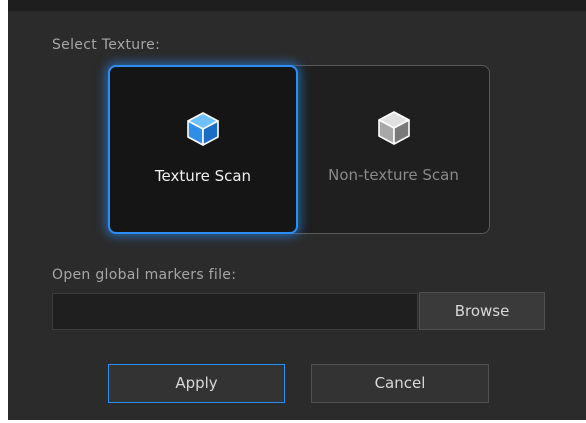 The image size is (586, 423). What do you see at coordinates (203, 176) in the screenshot?
I see `texture-scan-label: Texture Scan` at bounding box center [203, 176].